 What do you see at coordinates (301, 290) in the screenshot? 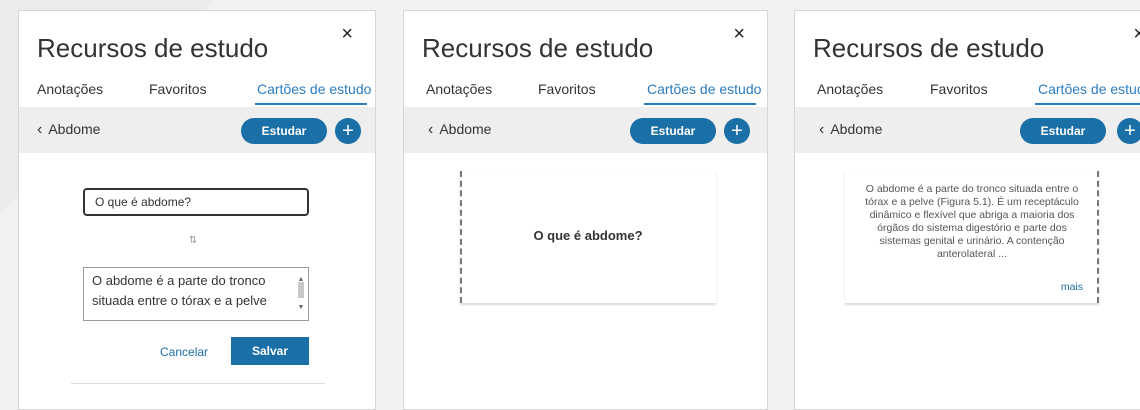
I see `scroll-thumb` at bounding box center [301, 290].